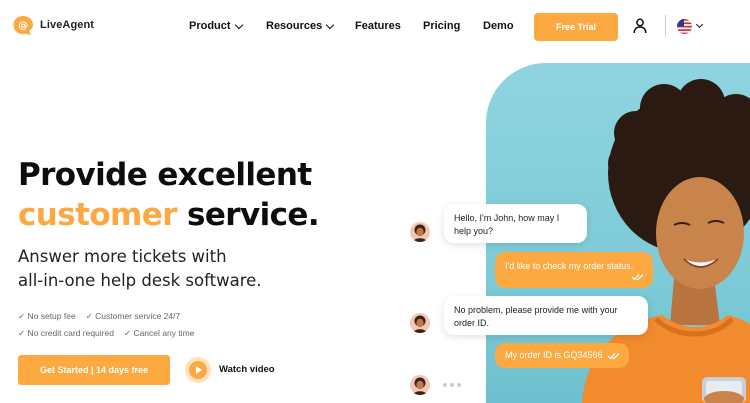 This screenshot has height=403, width=750. I want to click on play-video-button, so click(198, 370).